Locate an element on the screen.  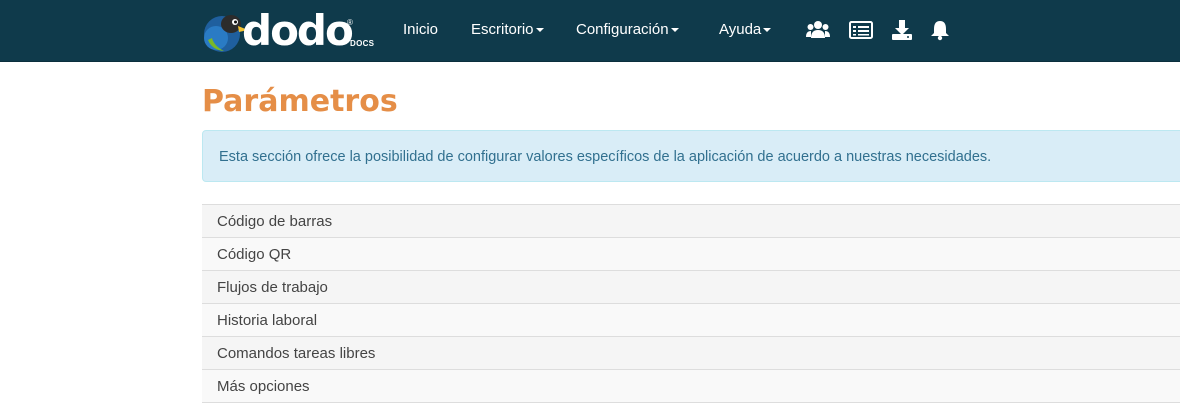
list-item-codigo-qr: Código QR is located at coordinates (691, 254).